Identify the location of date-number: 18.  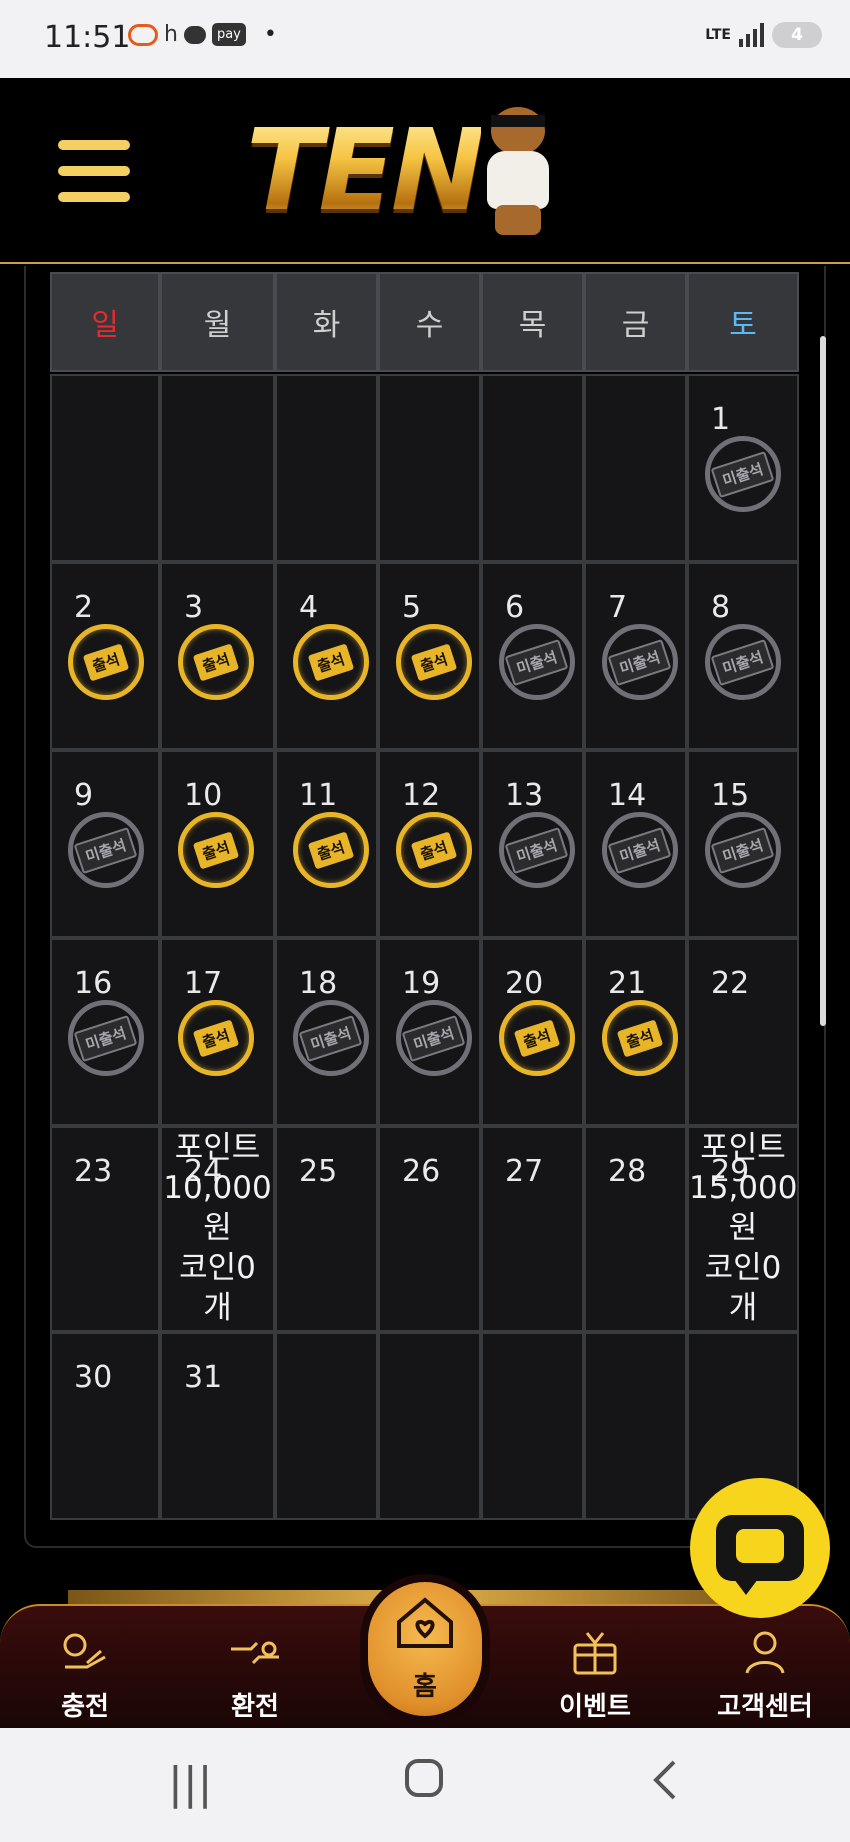
(318, 983).